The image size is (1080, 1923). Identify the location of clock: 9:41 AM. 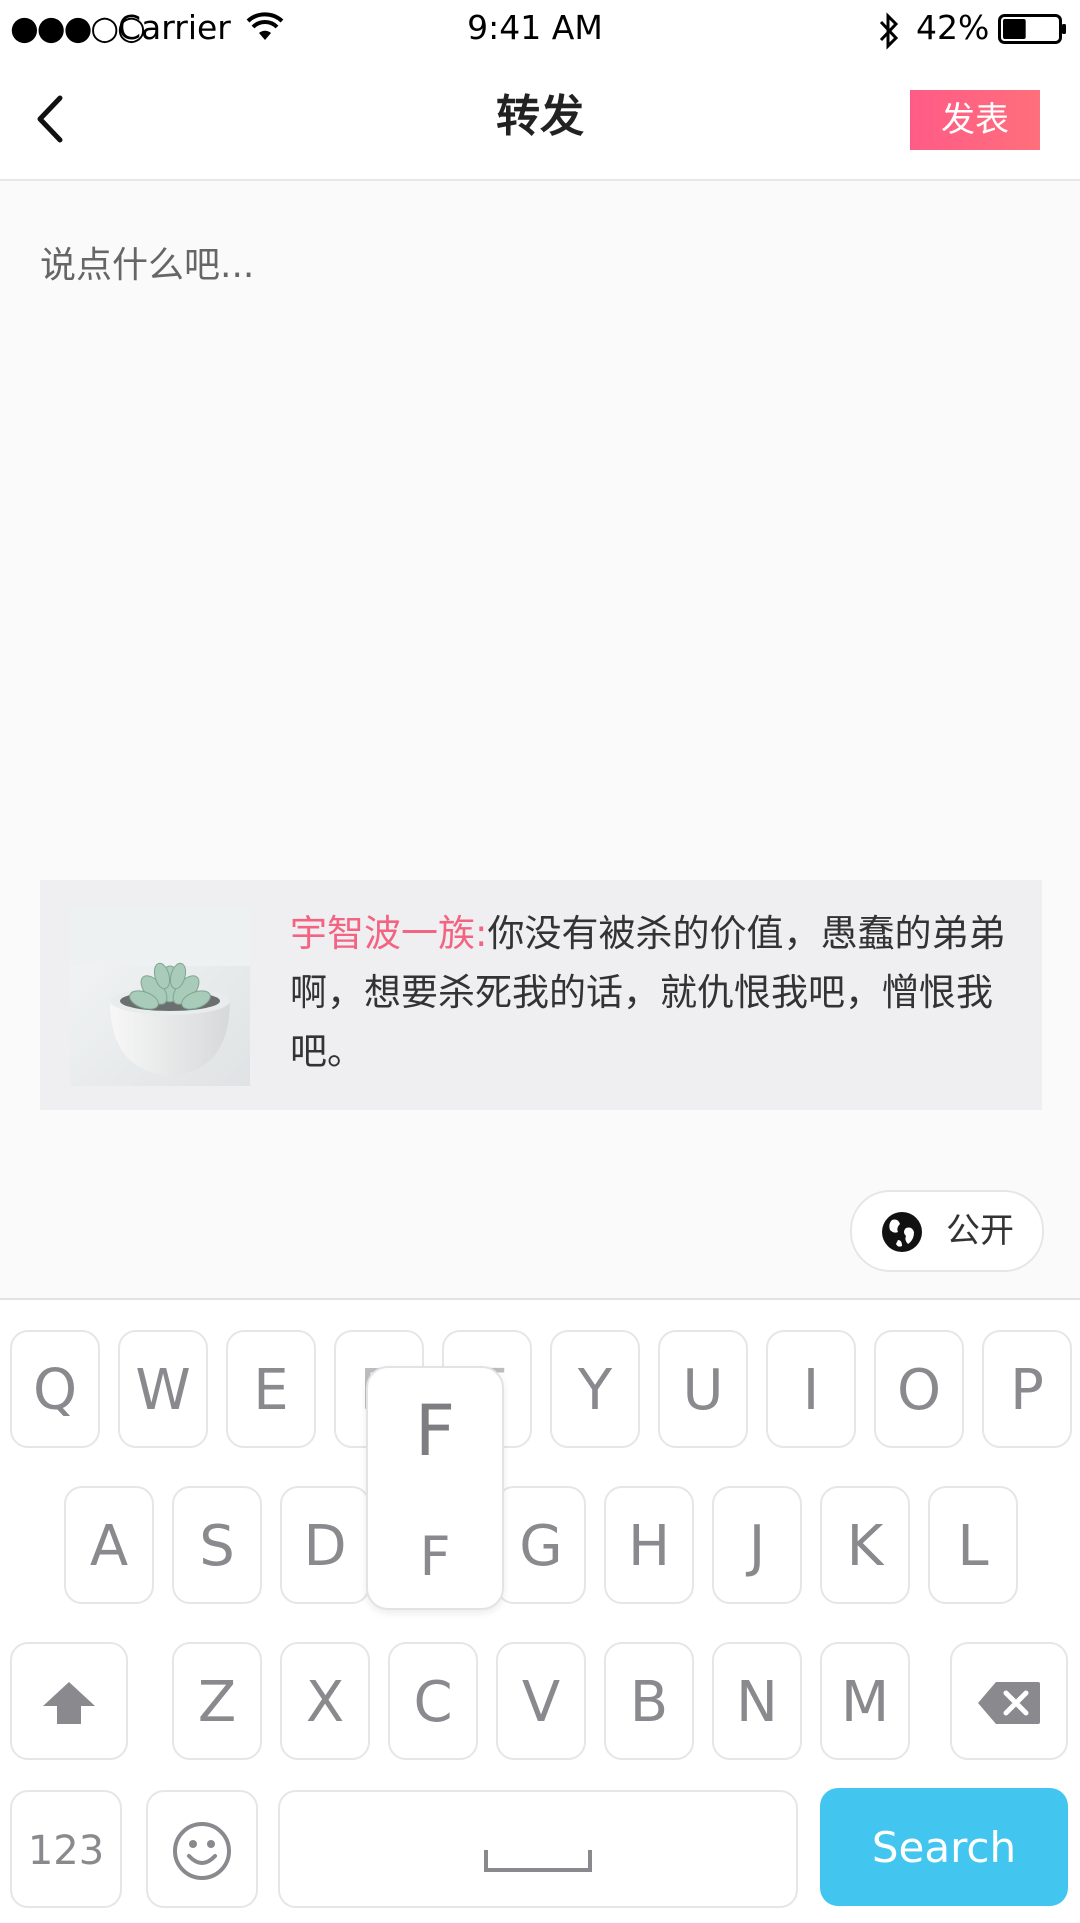
(535, 27).